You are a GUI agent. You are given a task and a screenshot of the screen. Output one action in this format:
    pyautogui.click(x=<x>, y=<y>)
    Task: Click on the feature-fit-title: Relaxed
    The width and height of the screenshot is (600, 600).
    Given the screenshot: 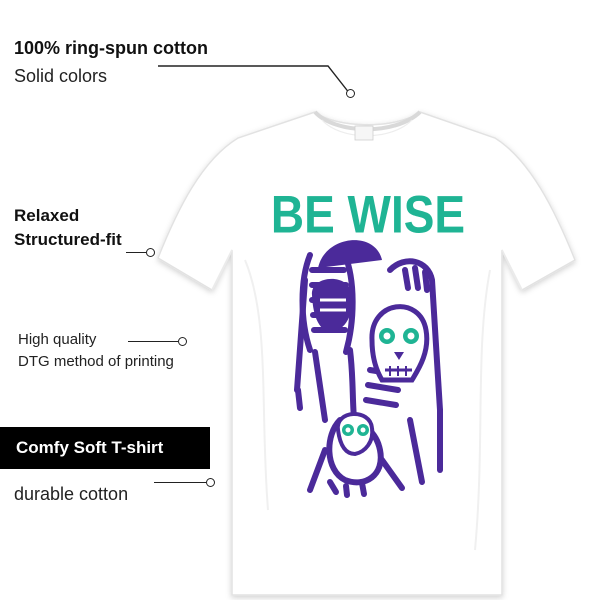 What is the action you would take?
    pyautogui.click(x=47, y=215)
    